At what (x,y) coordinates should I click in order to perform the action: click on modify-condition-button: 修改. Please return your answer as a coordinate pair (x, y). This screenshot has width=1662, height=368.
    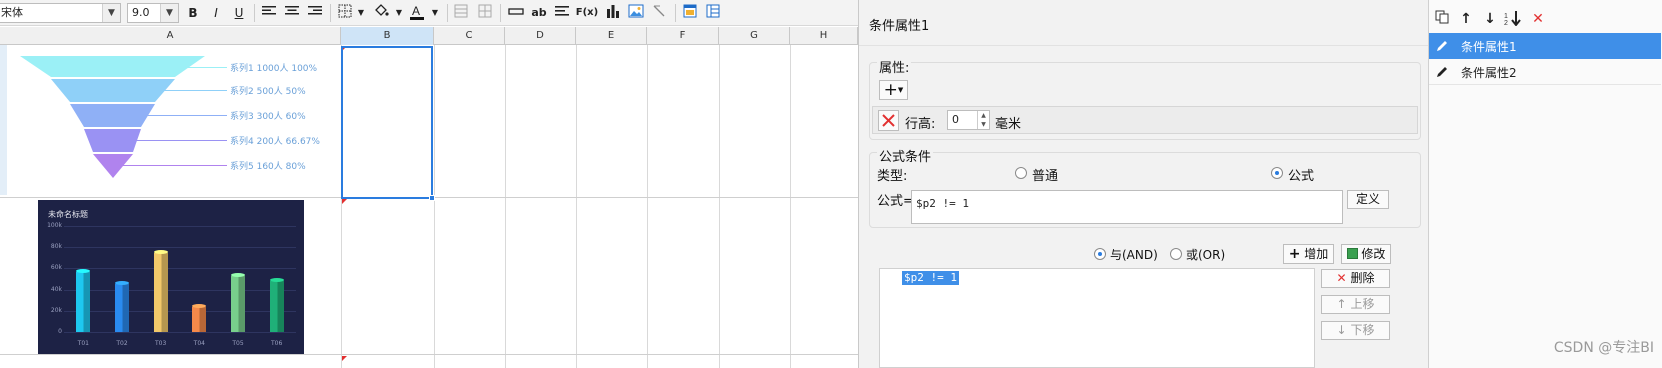
    Looking at the image, I should click on (1366, 254).